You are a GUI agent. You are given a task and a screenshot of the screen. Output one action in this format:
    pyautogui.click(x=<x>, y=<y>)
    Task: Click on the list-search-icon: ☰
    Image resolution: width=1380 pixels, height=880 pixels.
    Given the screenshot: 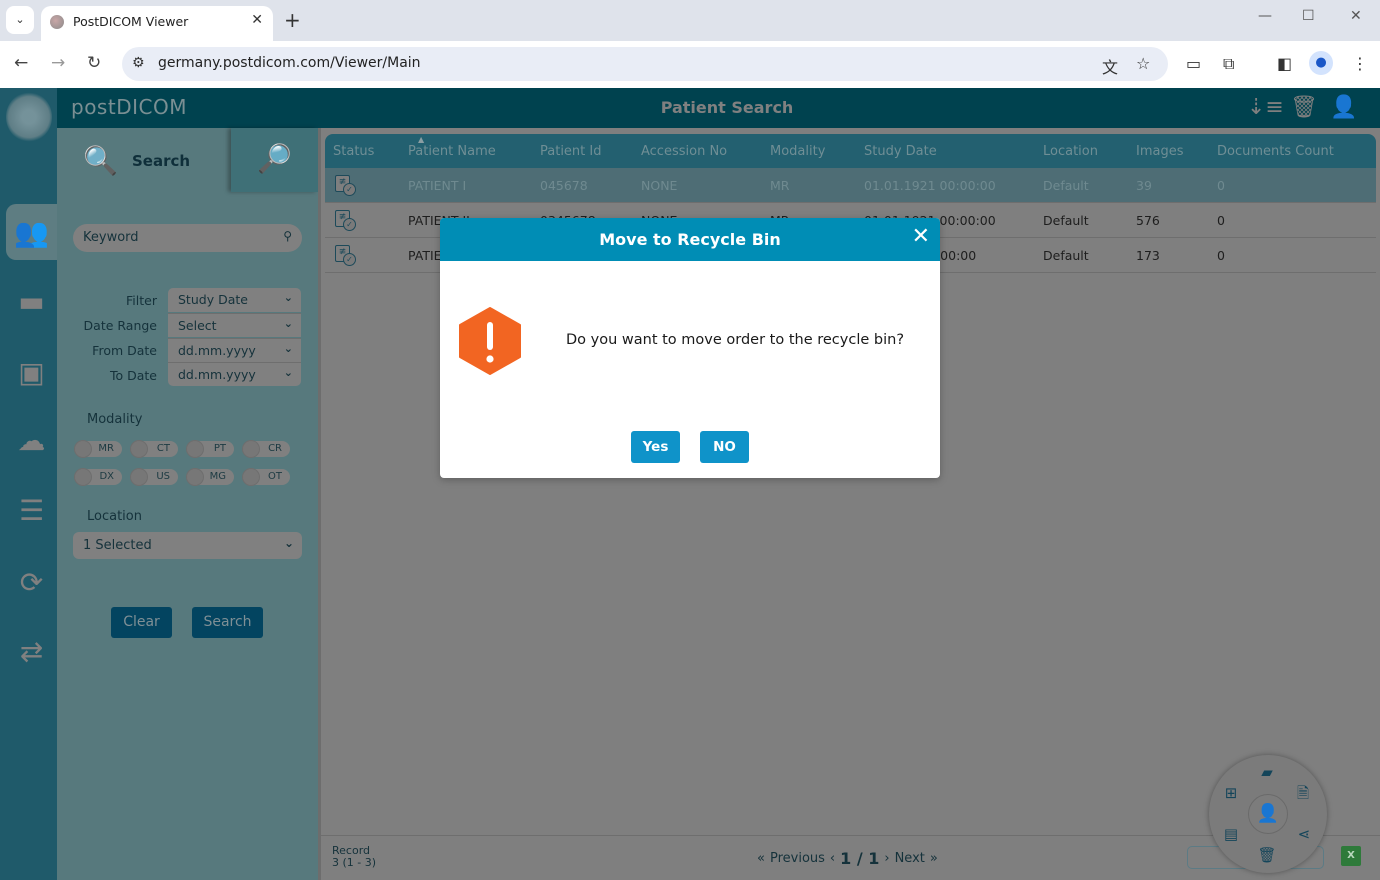 What is the action you would take?
    pyautogui.click(x=31, y=510)
    